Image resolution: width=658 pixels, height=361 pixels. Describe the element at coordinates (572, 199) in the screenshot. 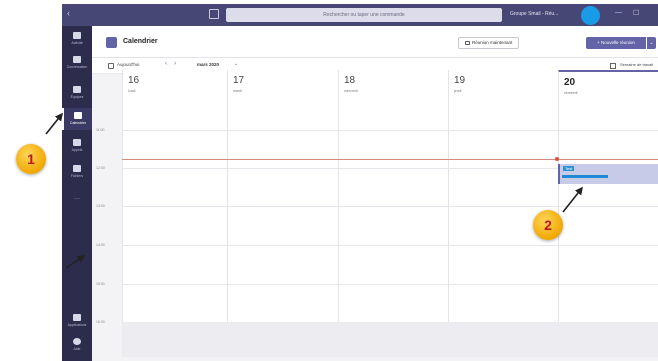

I see `arrow-to-event` at that location.